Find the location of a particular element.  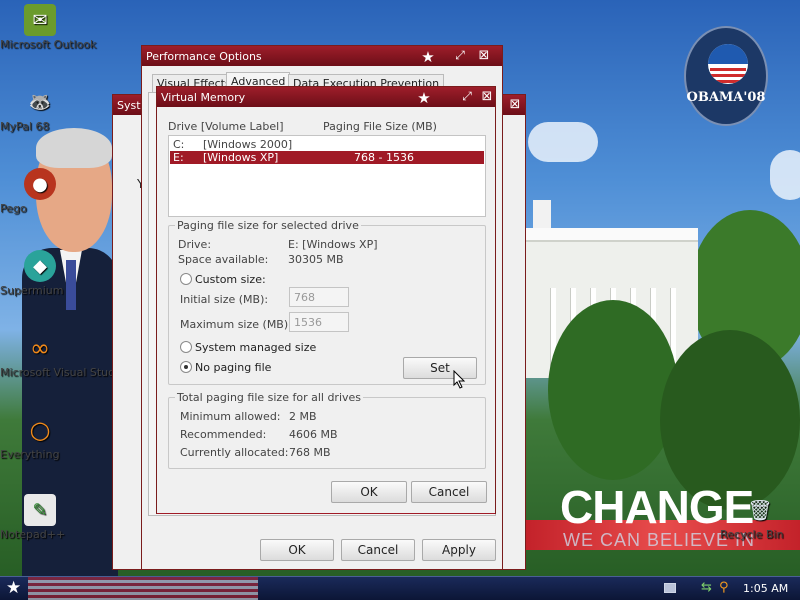

no-paging-label: No paging file is located at coordinates (233, 367).